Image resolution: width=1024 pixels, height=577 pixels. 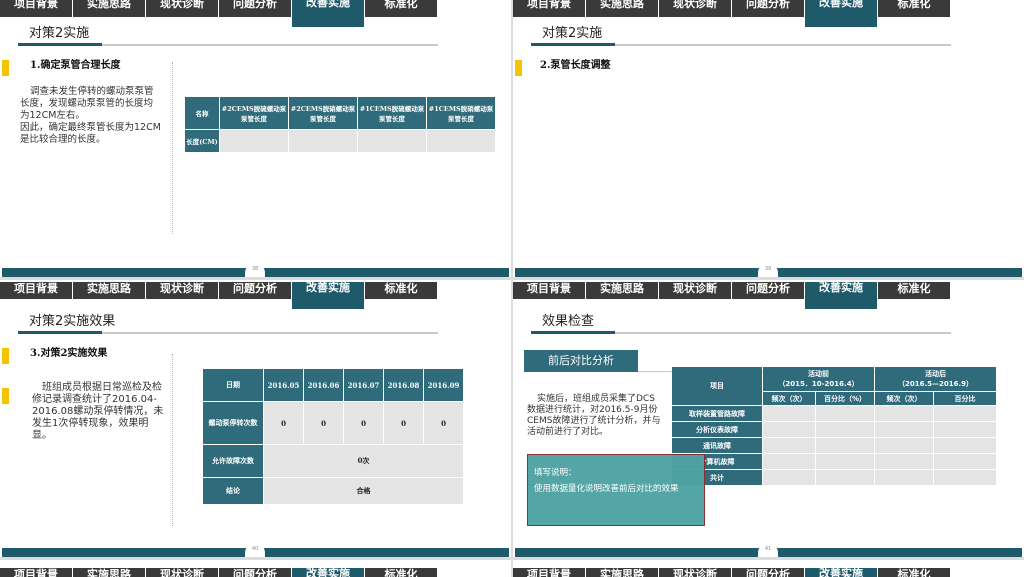 What do you see at coordinates (233, 423) in the screenshot?
I see `row-label: 螺动泵停转次数` at bounding box center [233, 423].